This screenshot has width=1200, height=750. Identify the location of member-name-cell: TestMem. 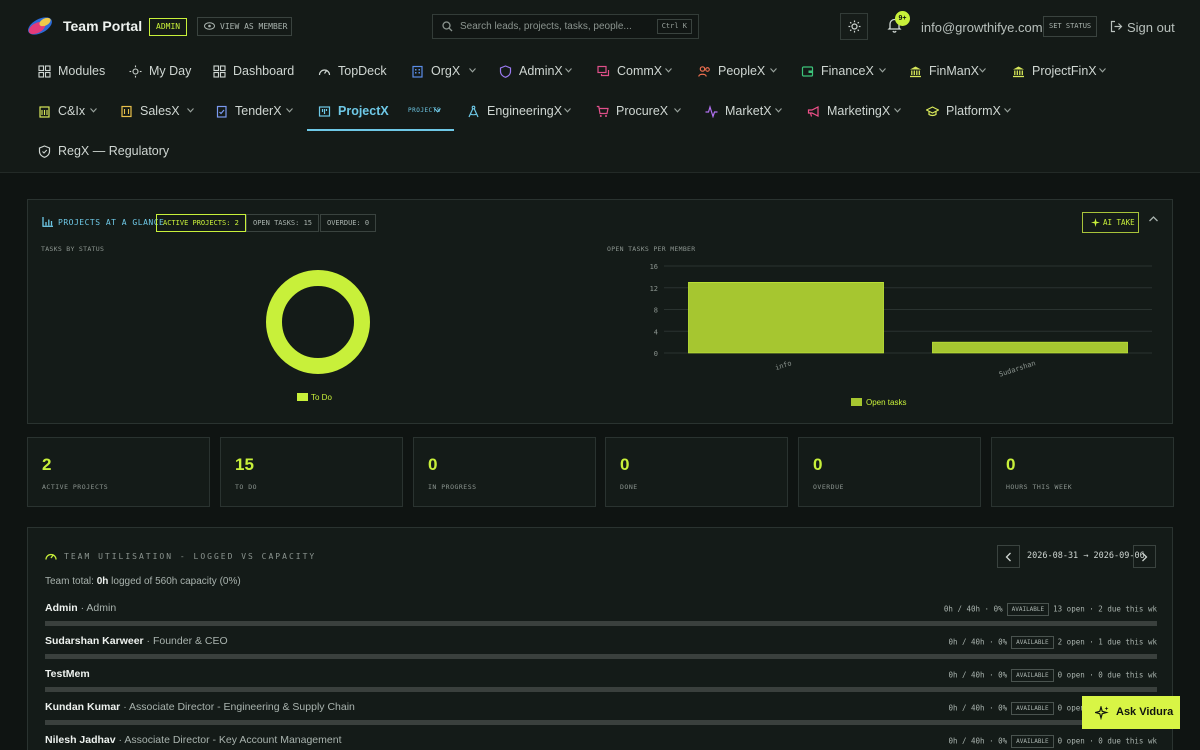
(67, 674).